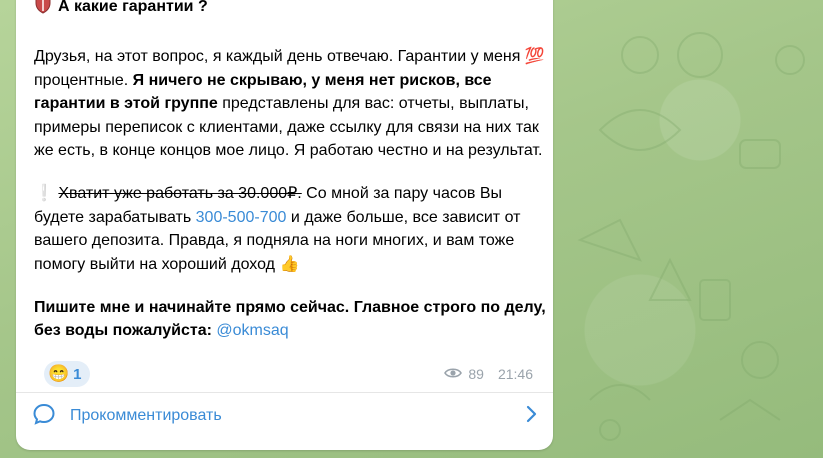 This screenshot has width=823, height=458. What do you see at coordinates (531, 416) in the screenshot?
I see `chevron-right-icon` at bounding box center [531, 416].